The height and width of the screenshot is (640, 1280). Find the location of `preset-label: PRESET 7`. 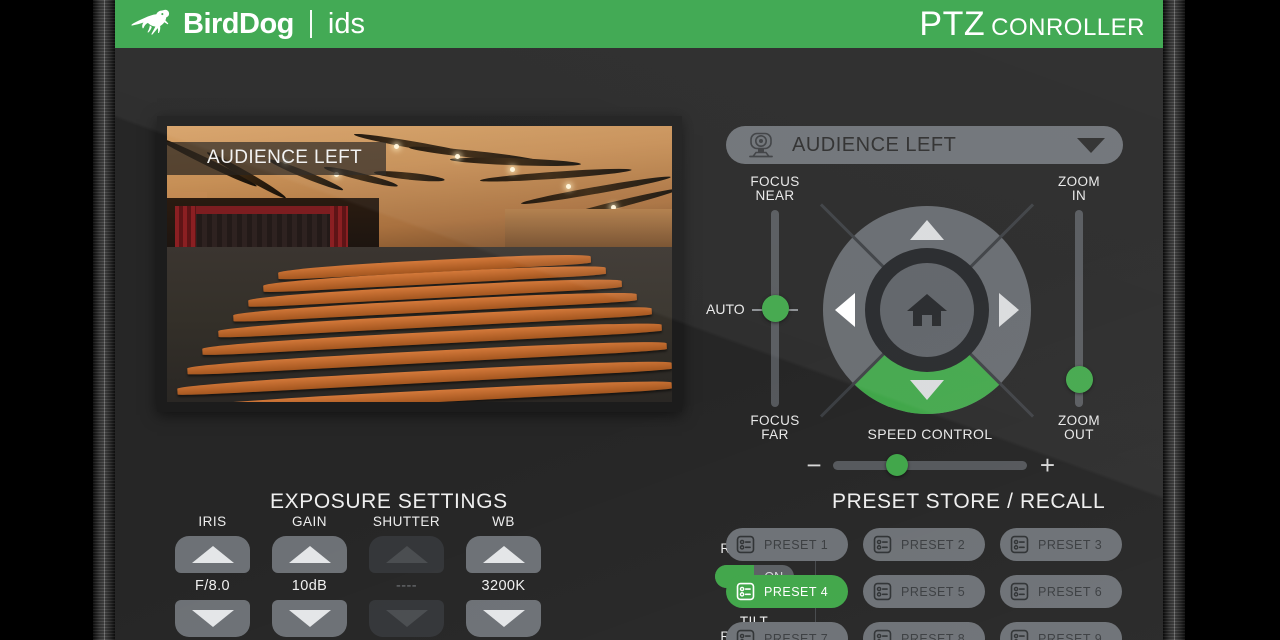

preset-label: PRESET 7 is located at coordinates (796, 635).